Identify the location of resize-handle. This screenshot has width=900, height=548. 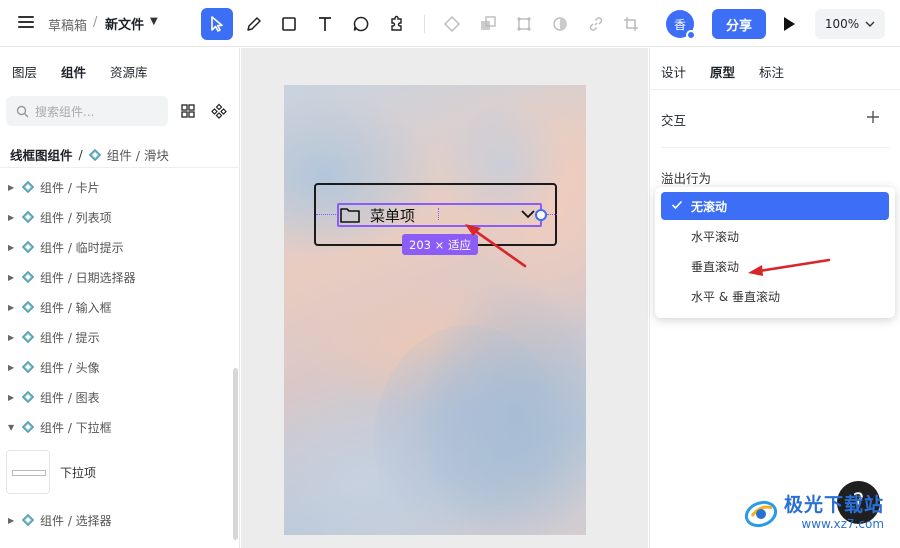
(541, 215).